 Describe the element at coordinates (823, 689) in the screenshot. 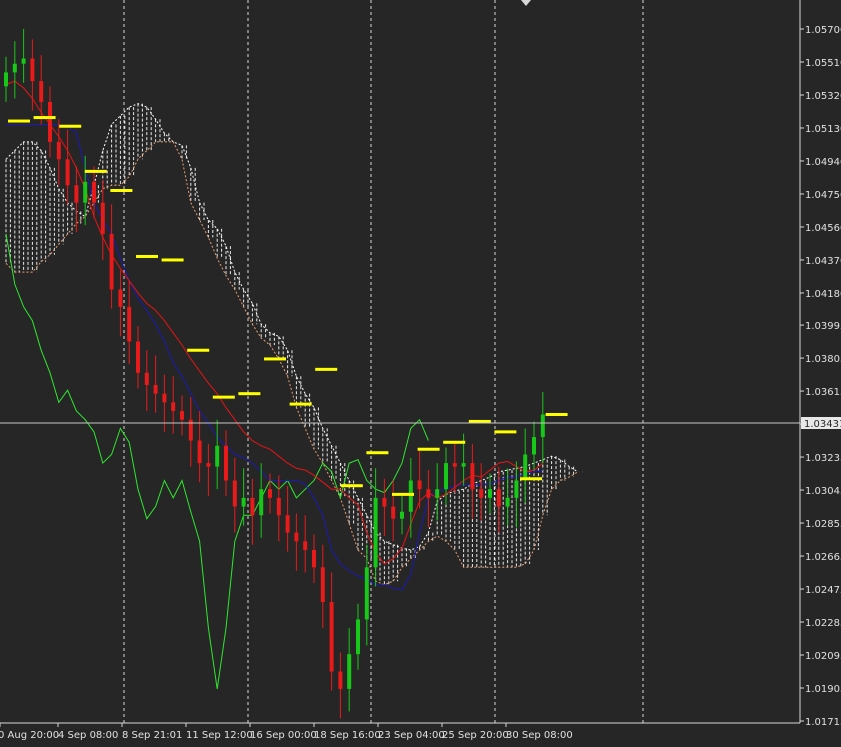

I see `price-tick-label: 1.01905` at that location.